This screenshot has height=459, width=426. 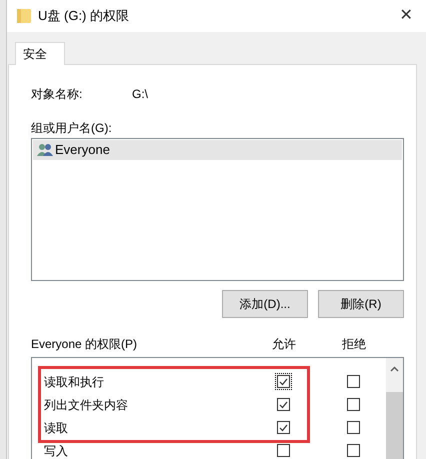 What do you see at coordinates (354, 344) in the screenshot?
I see `column-header: 拒绝` at bounding box center [354, 344].